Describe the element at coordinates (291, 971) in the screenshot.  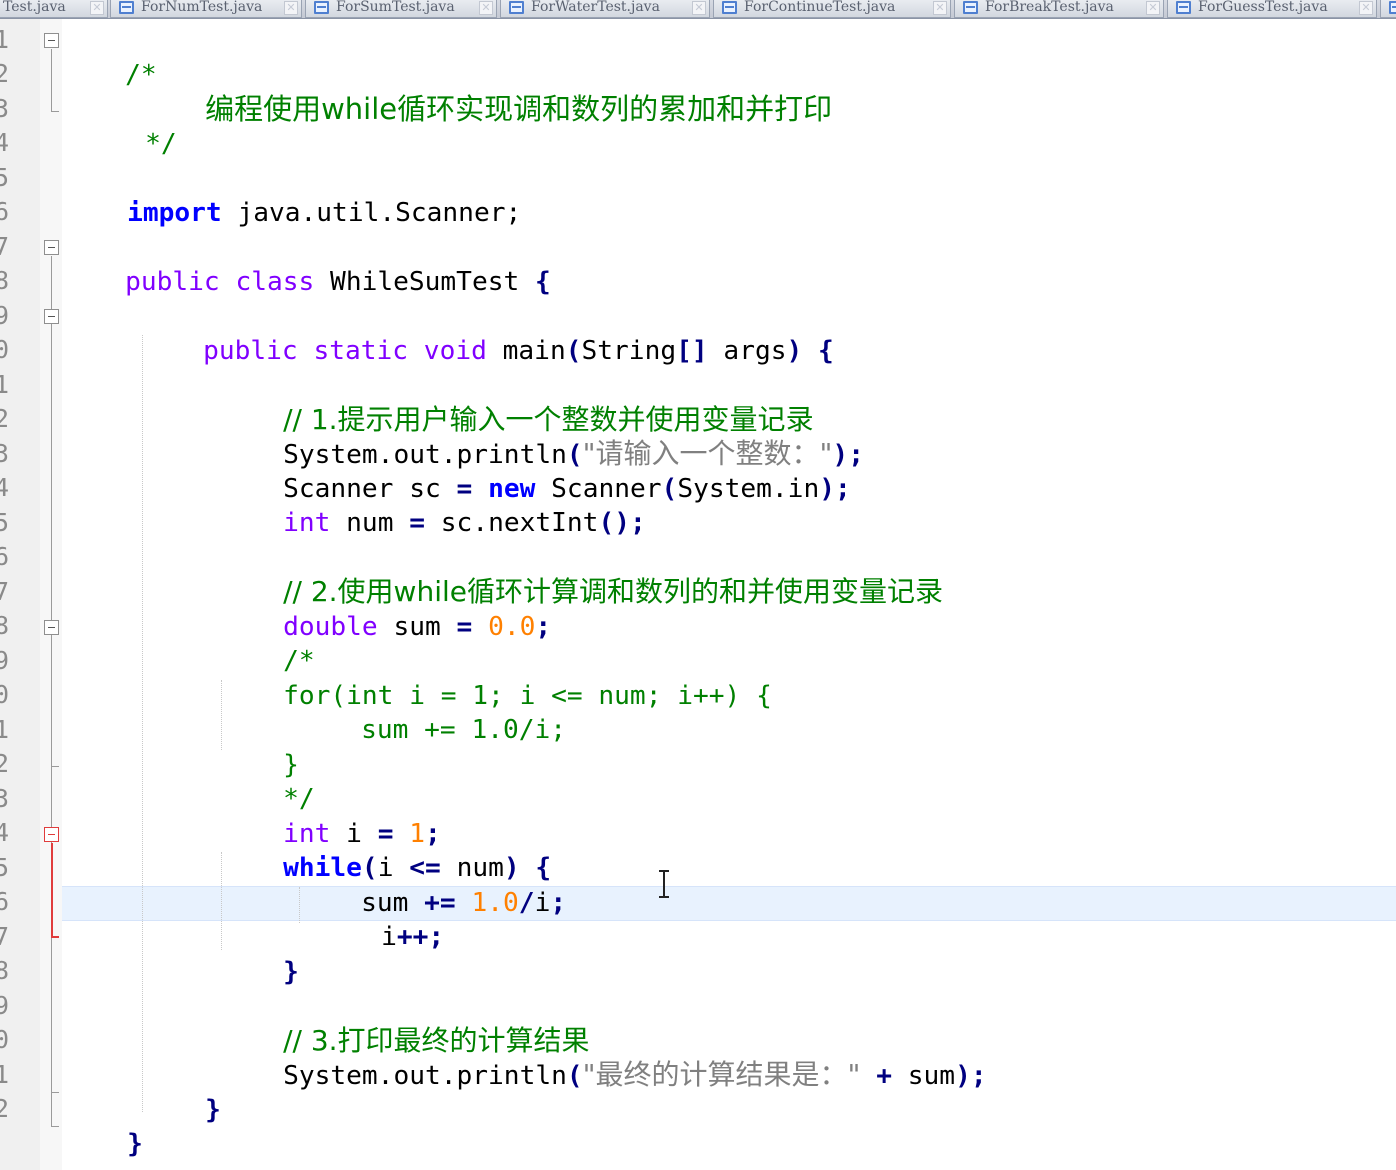
I see `brace-token: }` at that location.